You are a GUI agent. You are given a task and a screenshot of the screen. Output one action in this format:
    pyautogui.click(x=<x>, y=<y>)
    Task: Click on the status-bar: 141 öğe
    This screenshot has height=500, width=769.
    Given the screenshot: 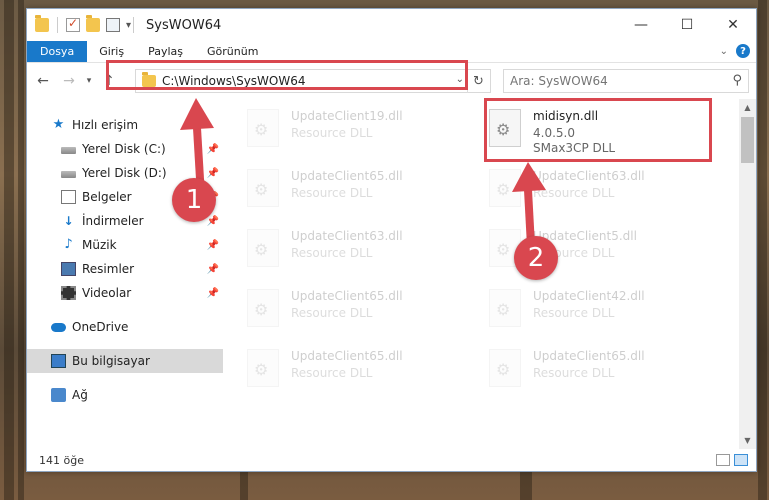 What is the action you would take?
    pyautogui.click(x=391, y=460)
    